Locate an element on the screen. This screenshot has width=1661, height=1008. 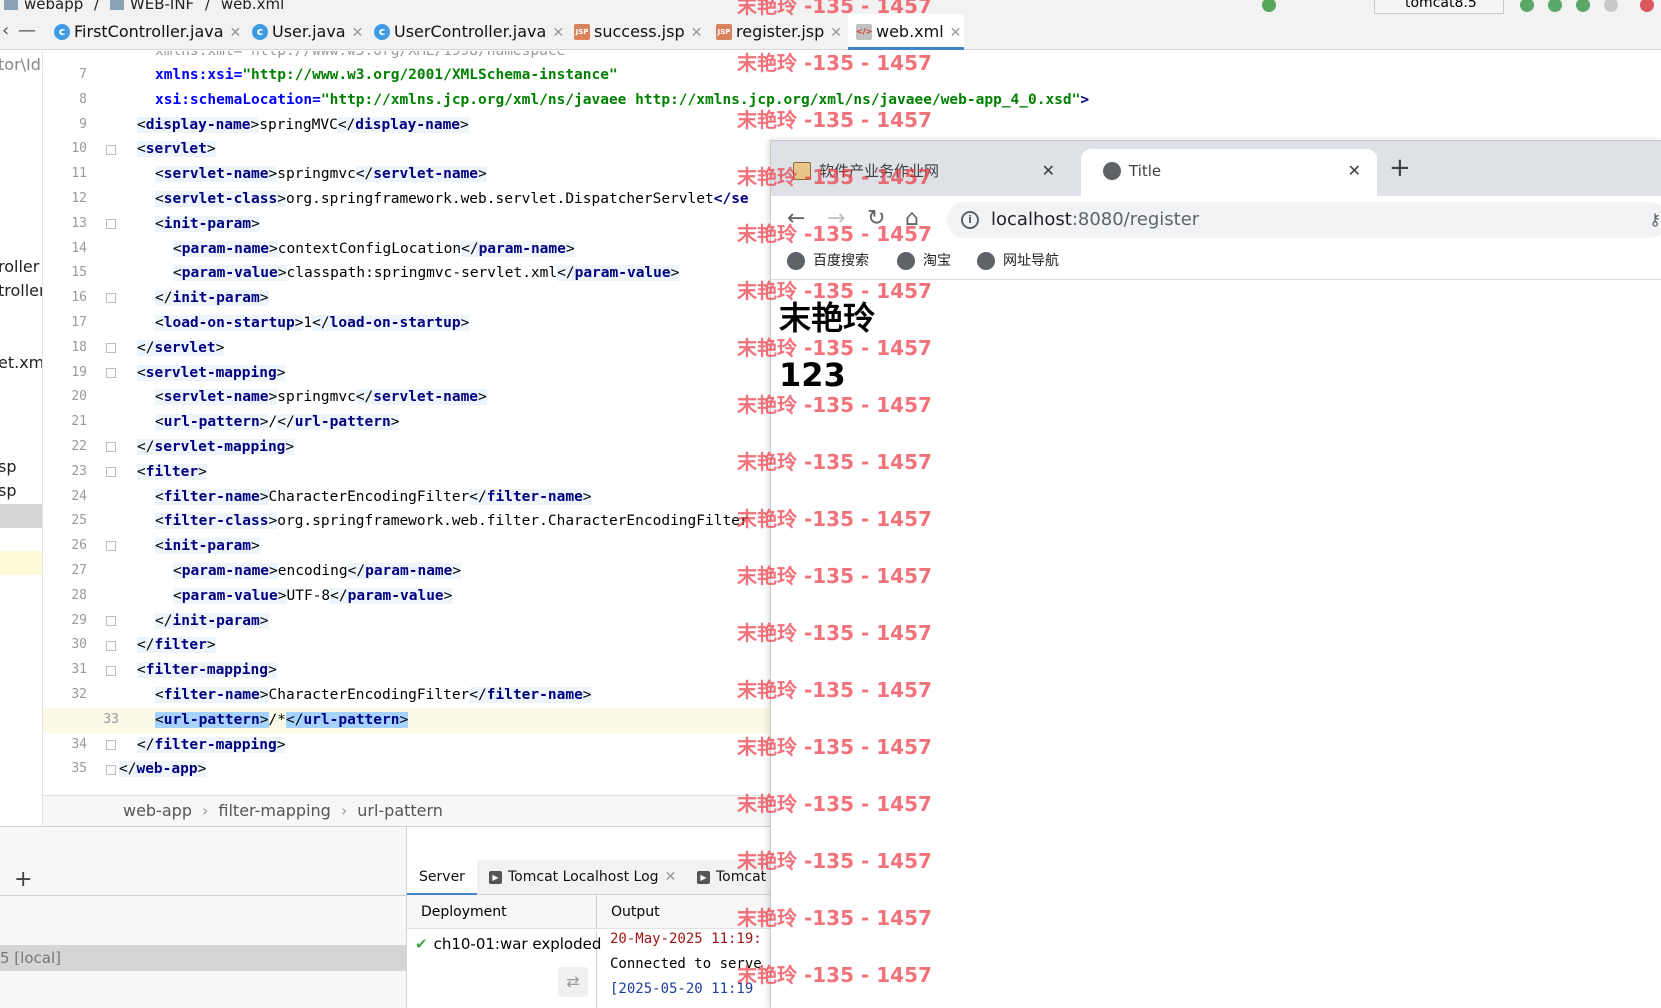
browser-tab-active: Title ✕ is located at coordinates (1229, 172).